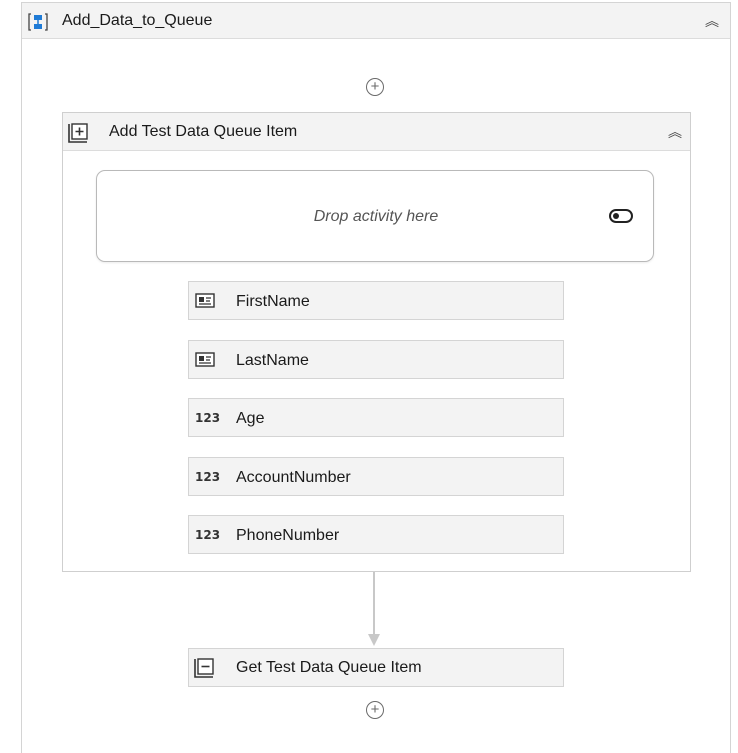 The height and width of the screenshot is (753, 738). I want to click on sequence-collapse-button: ︽, so click(712, 21).